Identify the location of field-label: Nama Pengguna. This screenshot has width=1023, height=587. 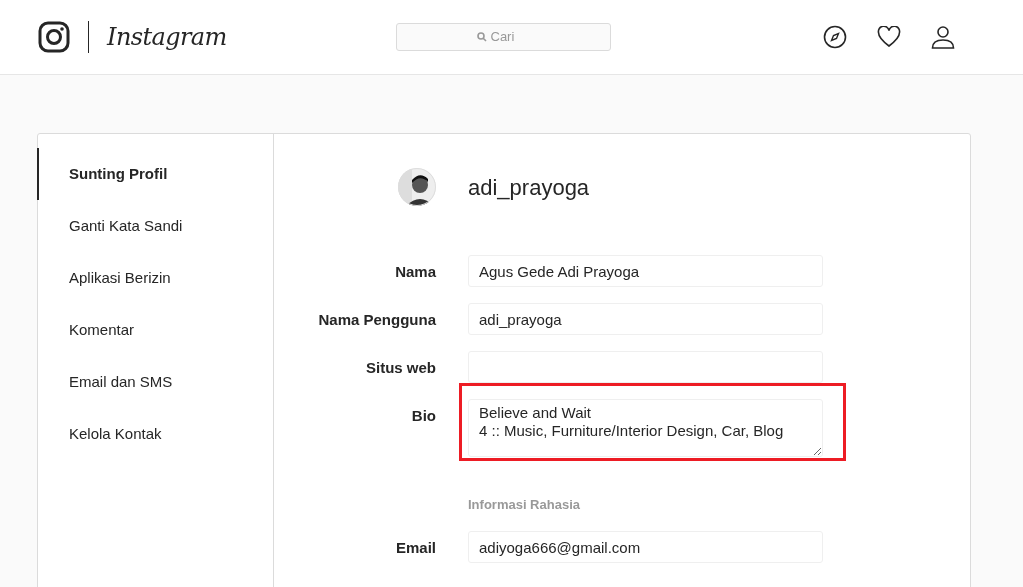
(376, 320).